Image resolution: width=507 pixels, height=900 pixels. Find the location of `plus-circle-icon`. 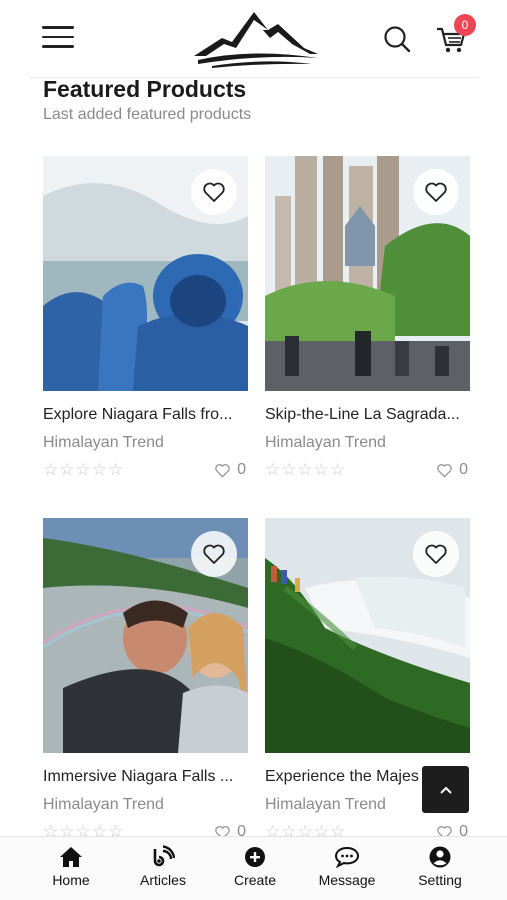

plus-circle-icon is located at coordinates (255, 857).